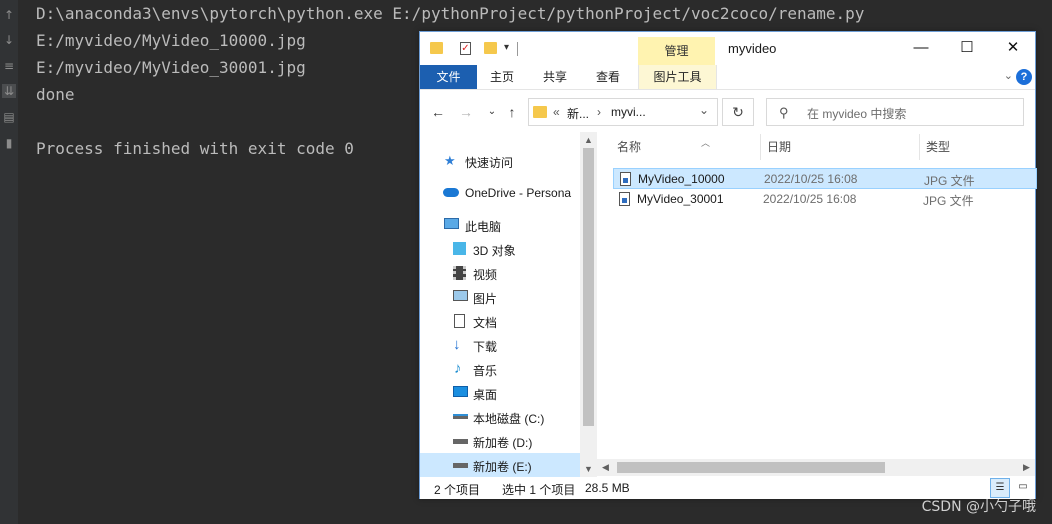 The image size is (1052, 524). I want to click on console-toolbar: ↑ ↓ ≡ ⇊ ▤ ▮, so click(9, 262).